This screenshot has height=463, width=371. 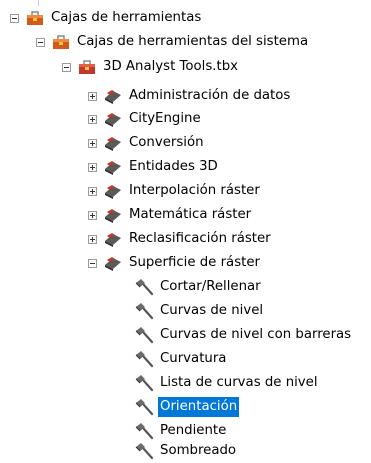 What do you see at coordinates (166, 142) in the screenshot?
I see `tree-node-label: Conversión` at bounding box center [166, 142].